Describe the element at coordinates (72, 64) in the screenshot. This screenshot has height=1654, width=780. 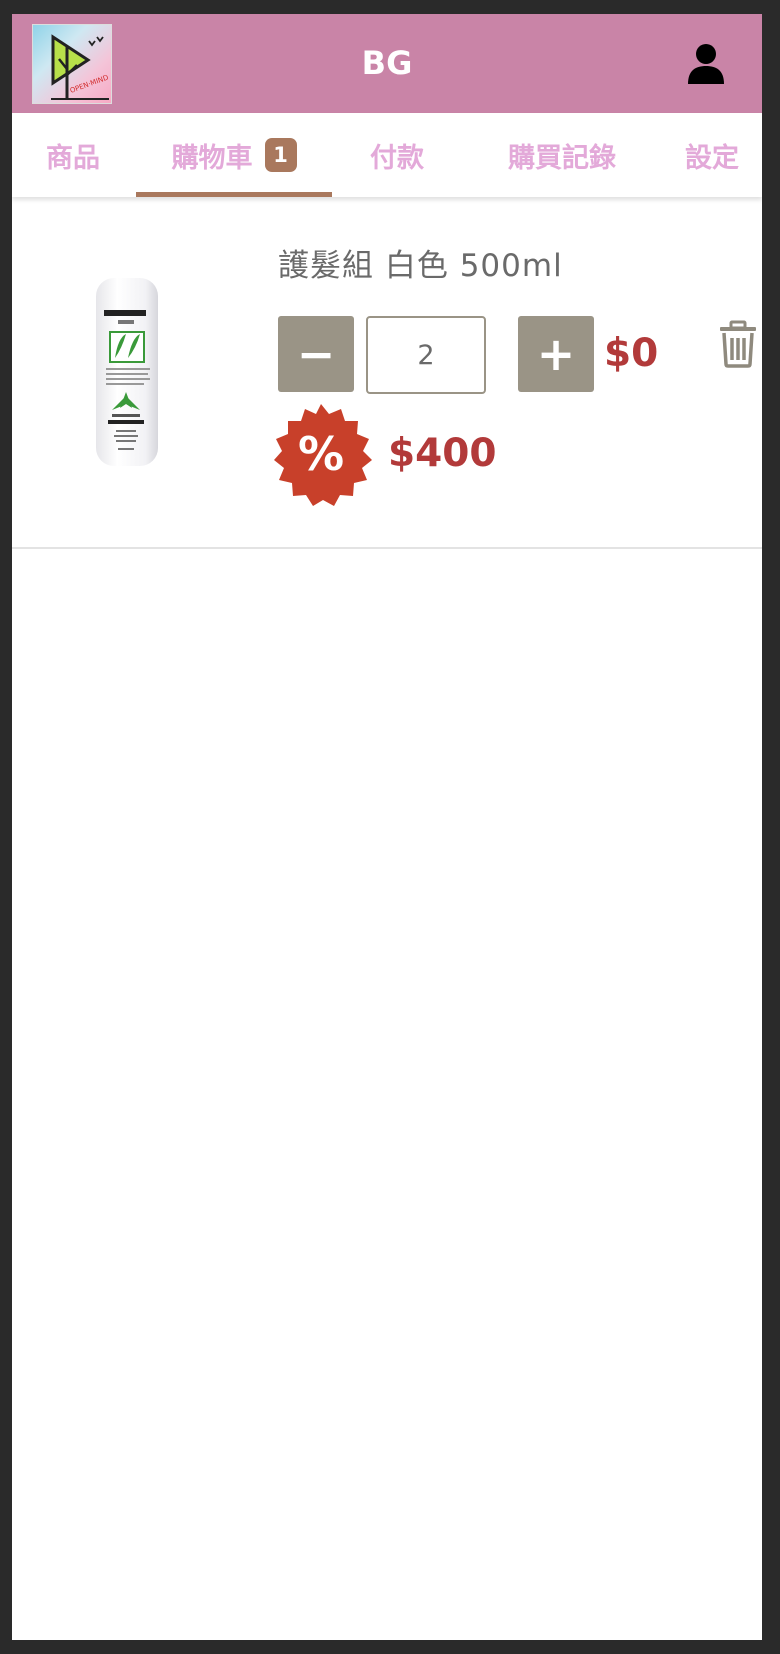
I see `app-logo: OPEN·MIND` at that location.